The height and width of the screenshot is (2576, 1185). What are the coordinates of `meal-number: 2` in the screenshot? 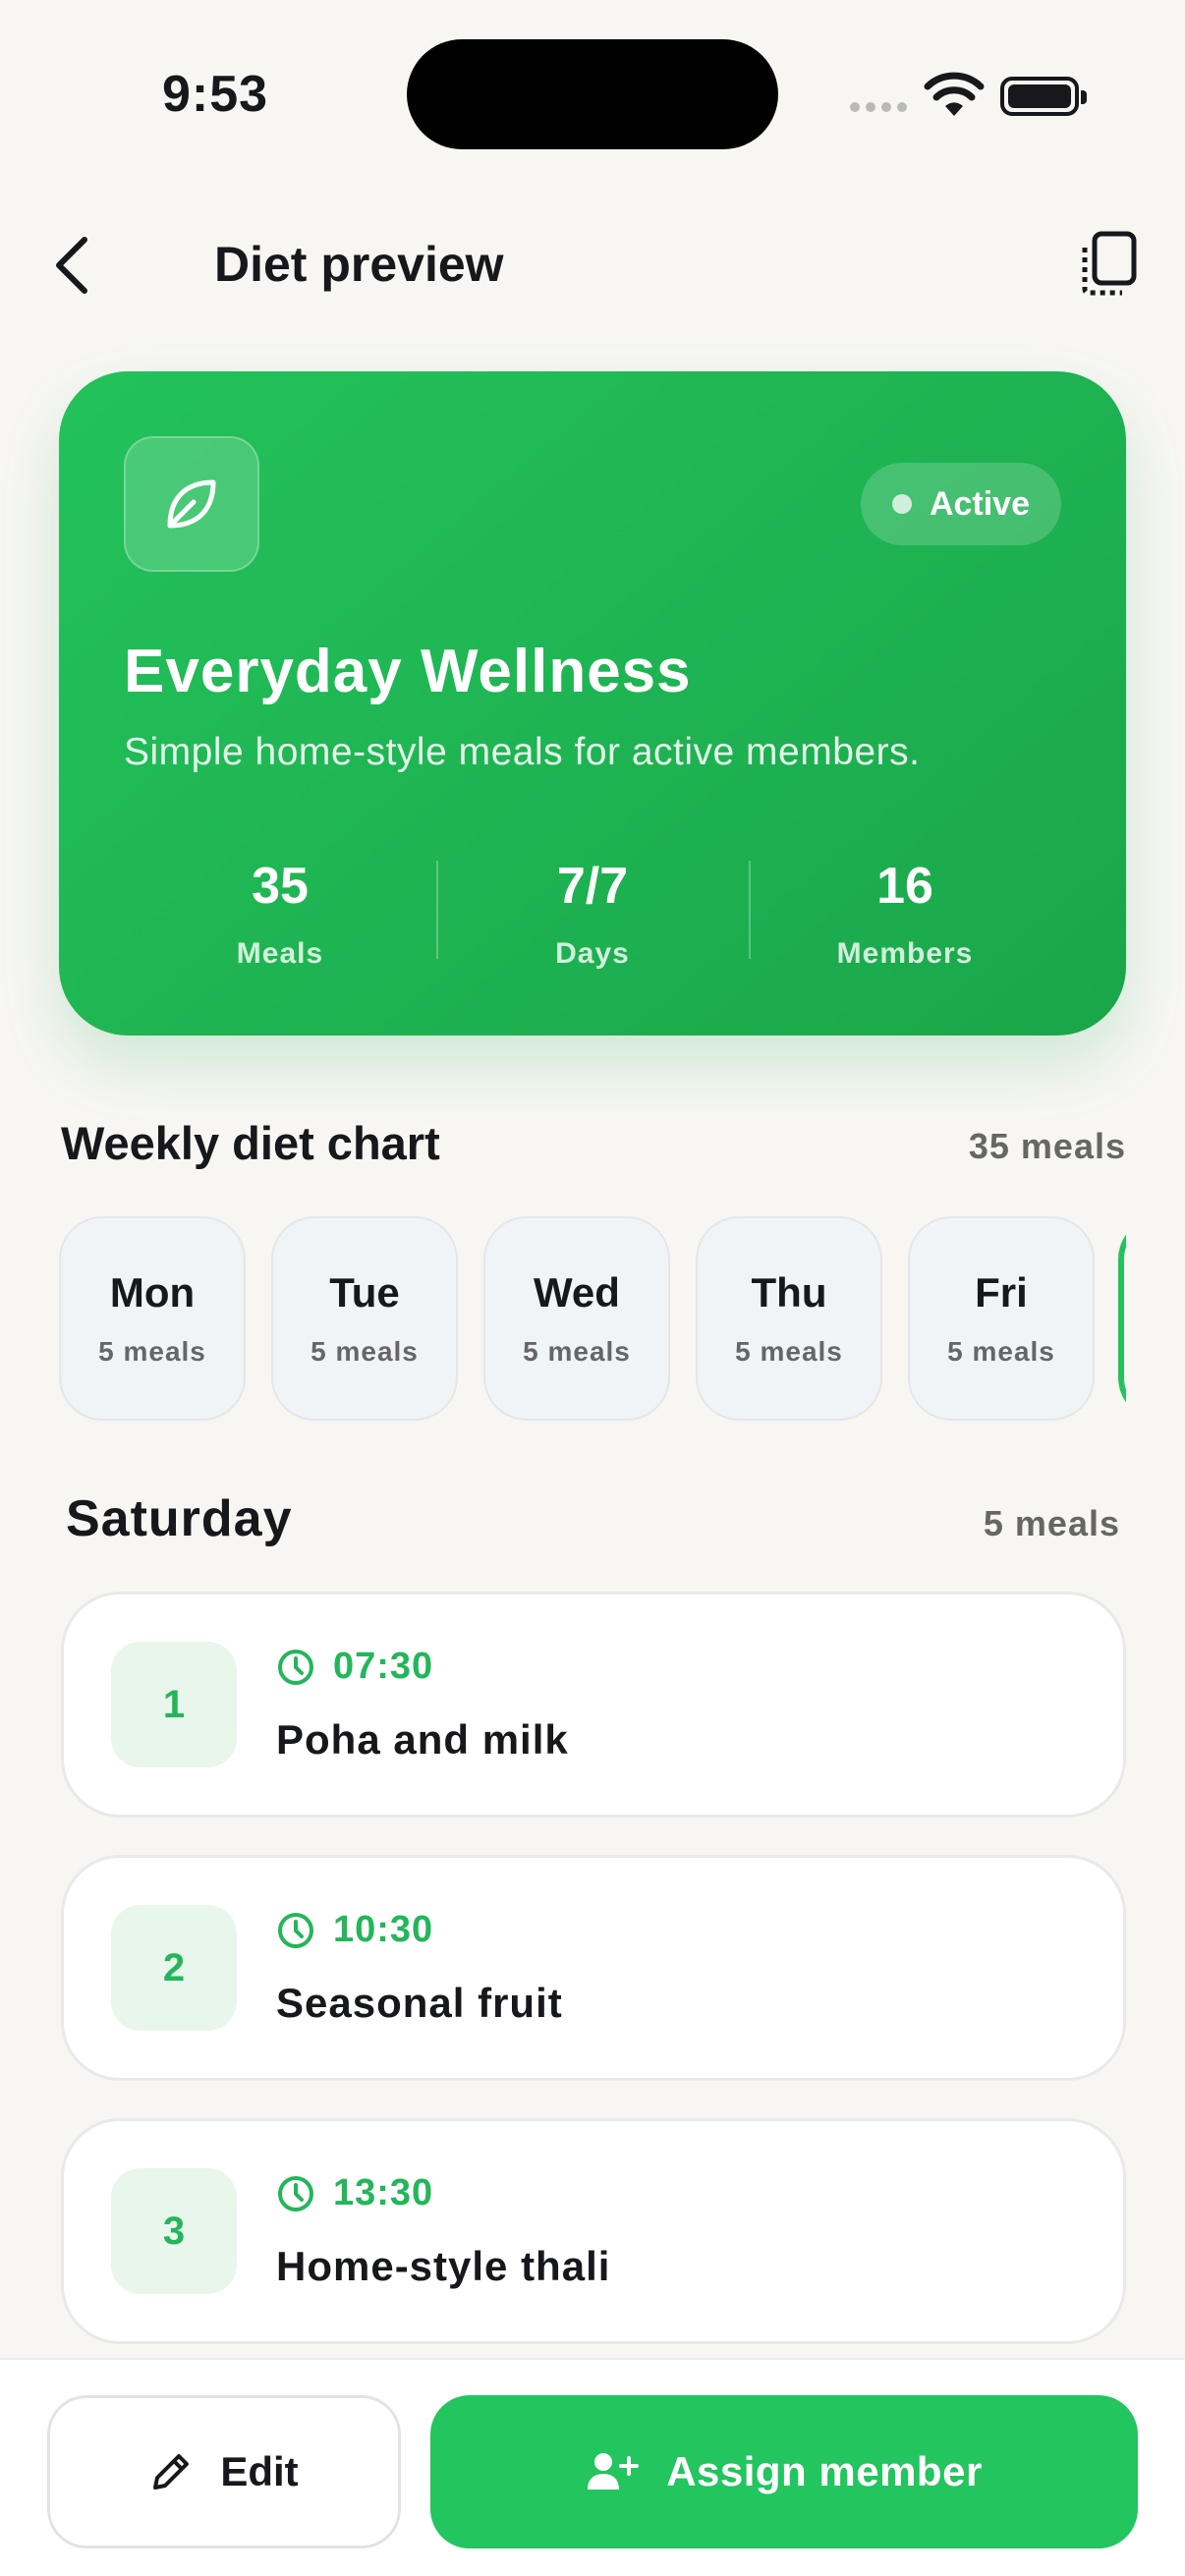 It's located at (174, 1968).